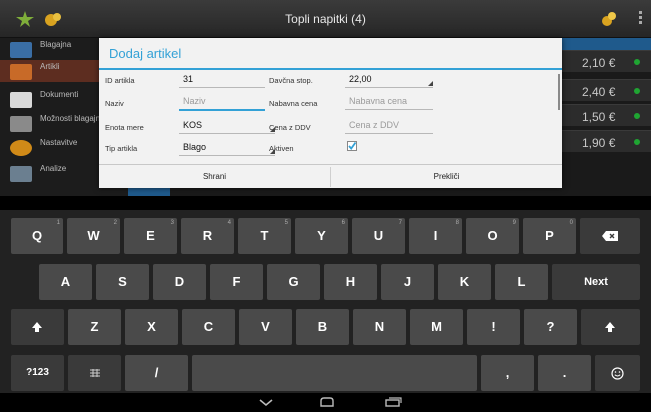 The image size is (651, 412). I want to click on key-c: C, so click(208, 327).